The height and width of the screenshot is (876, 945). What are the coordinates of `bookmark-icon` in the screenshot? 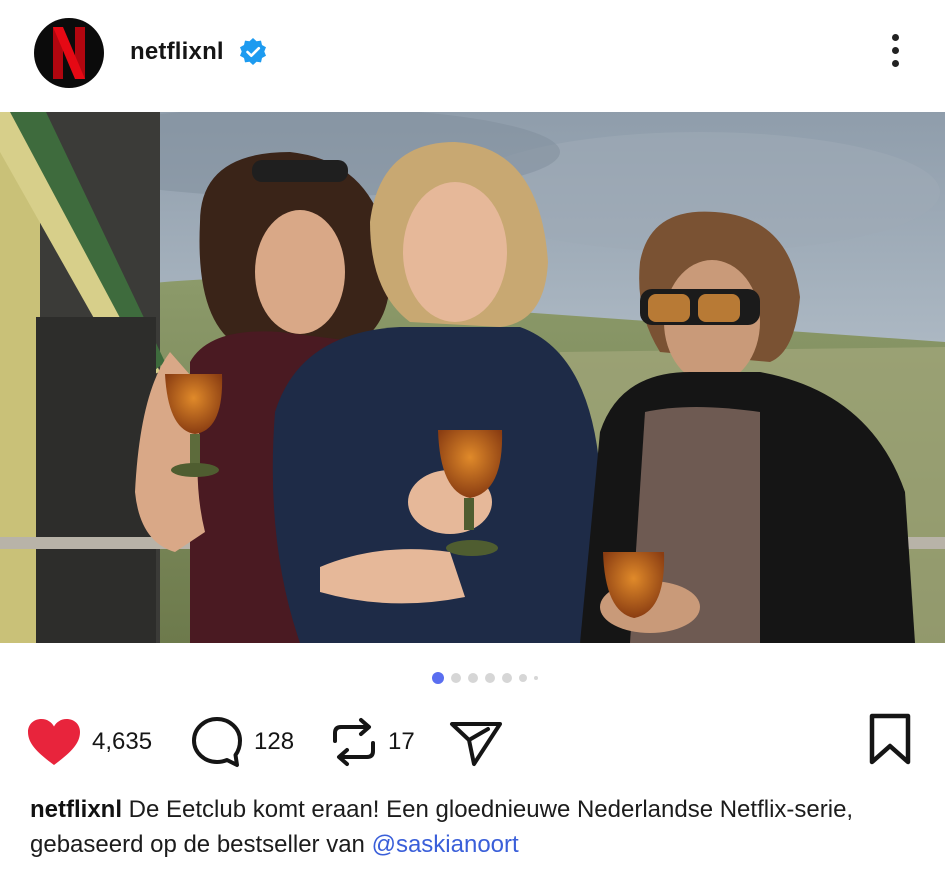 It's located at (890, 740).